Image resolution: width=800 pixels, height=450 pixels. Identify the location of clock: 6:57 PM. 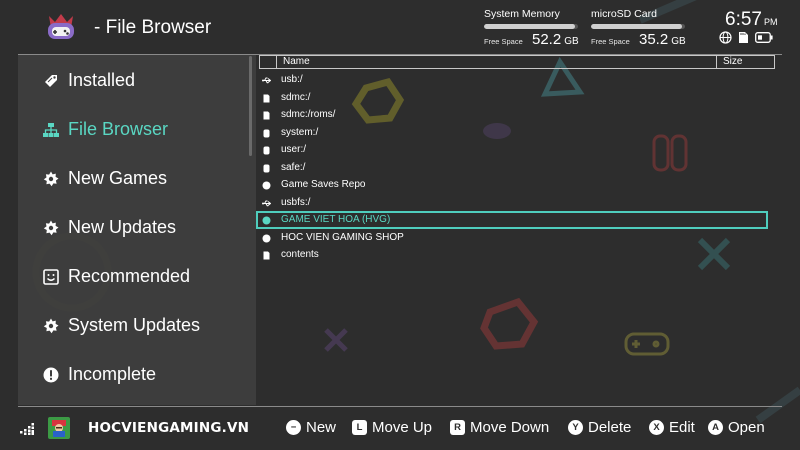
(751, 20).